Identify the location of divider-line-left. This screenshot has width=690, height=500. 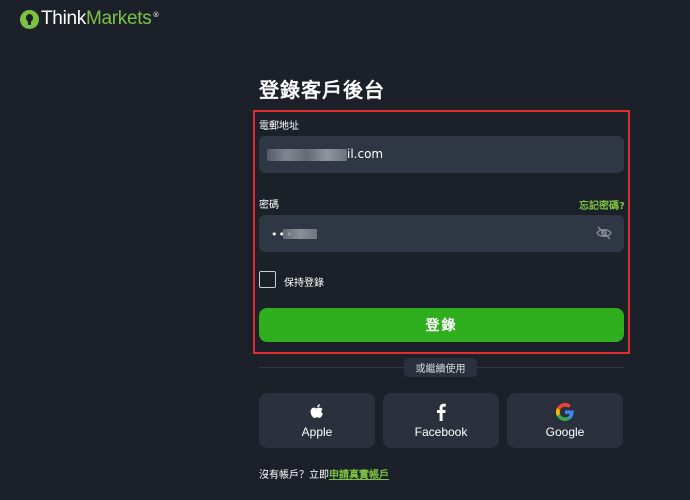
(331, 367).